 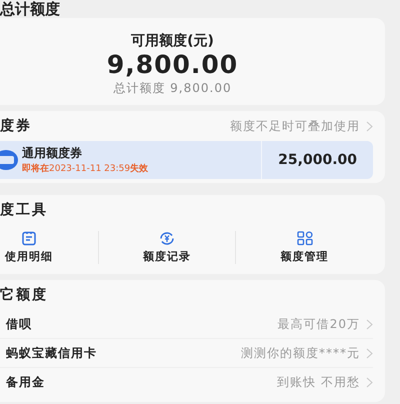 I want to click on credit-name: 备用金, so click(x=22, y=382).